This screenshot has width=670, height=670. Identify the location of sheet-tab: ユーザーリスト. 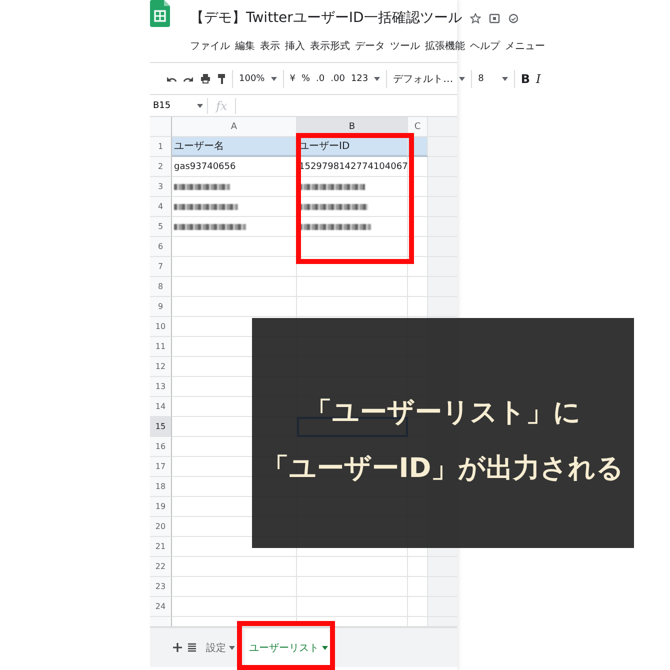
(288, 647).